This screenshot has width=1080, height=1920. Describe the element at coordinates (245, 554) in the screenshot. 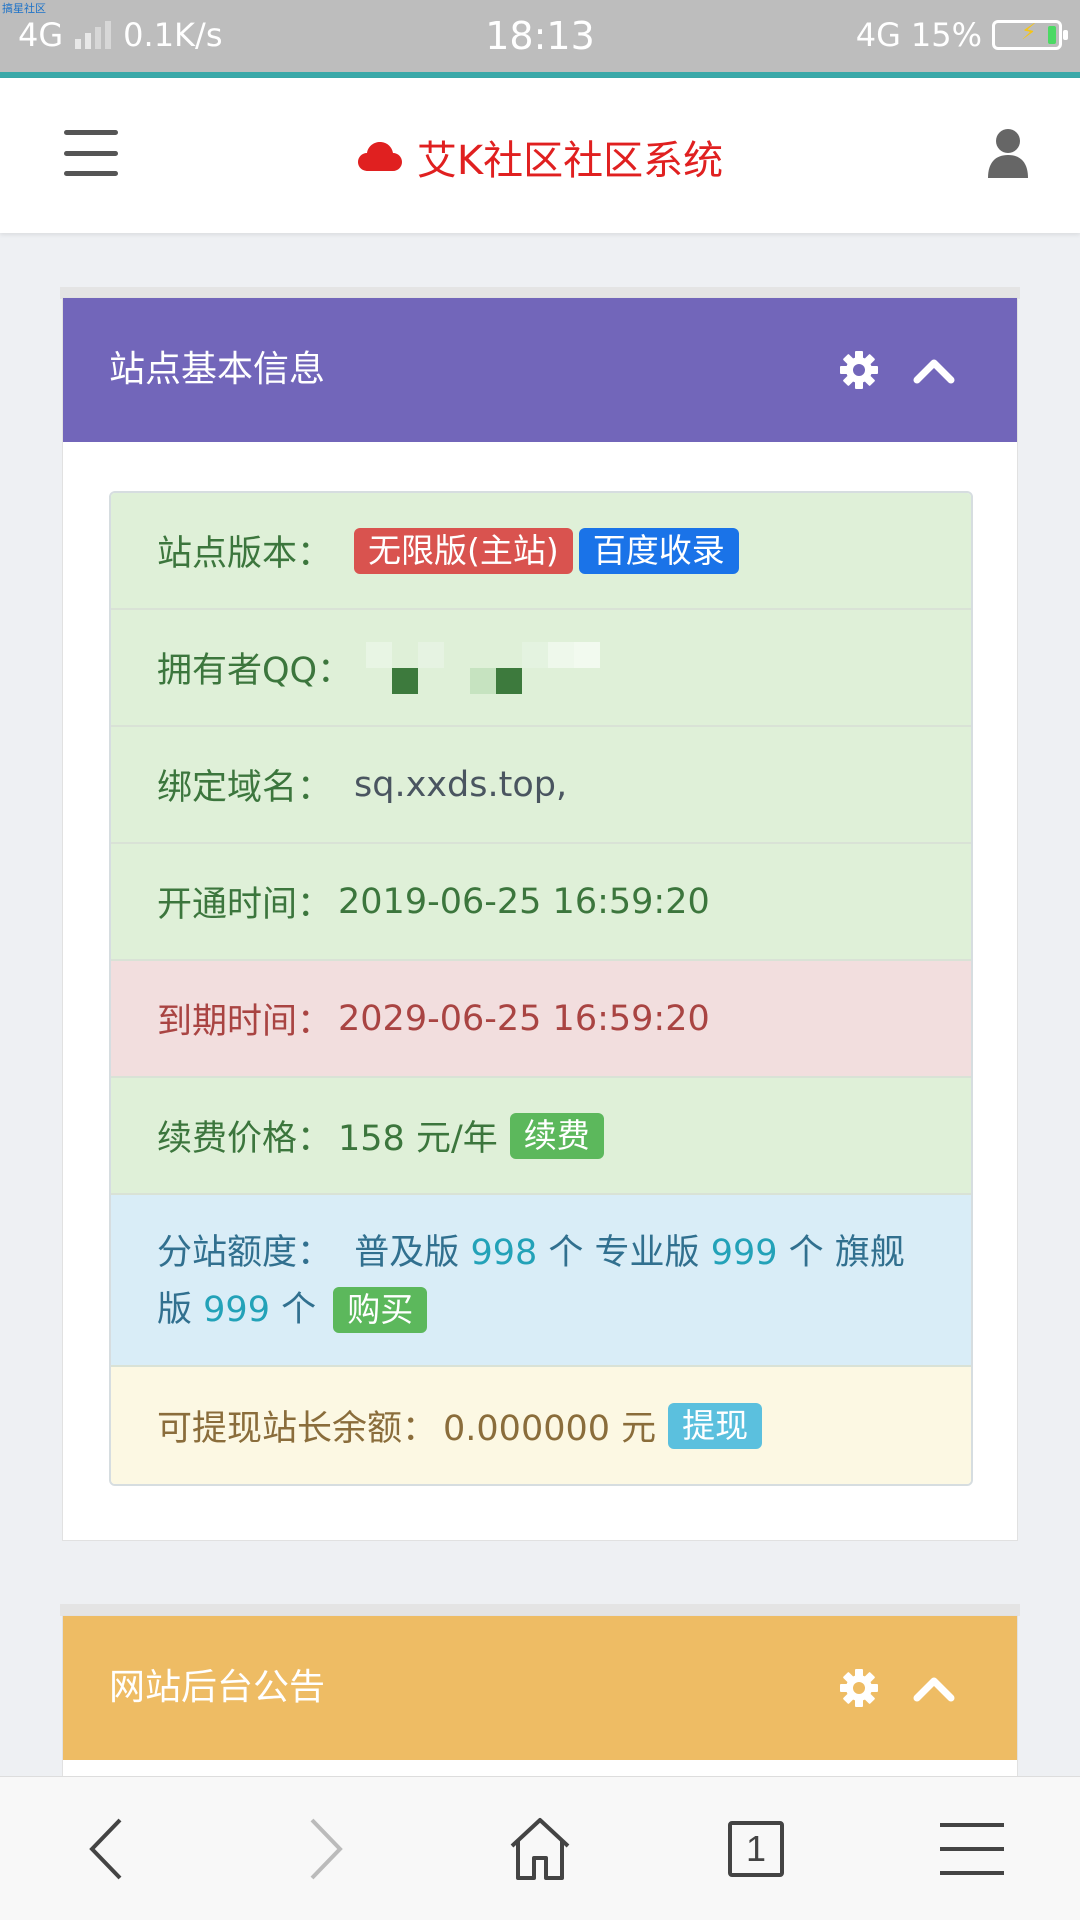

I see `version-label: 站点版本：` at that location.